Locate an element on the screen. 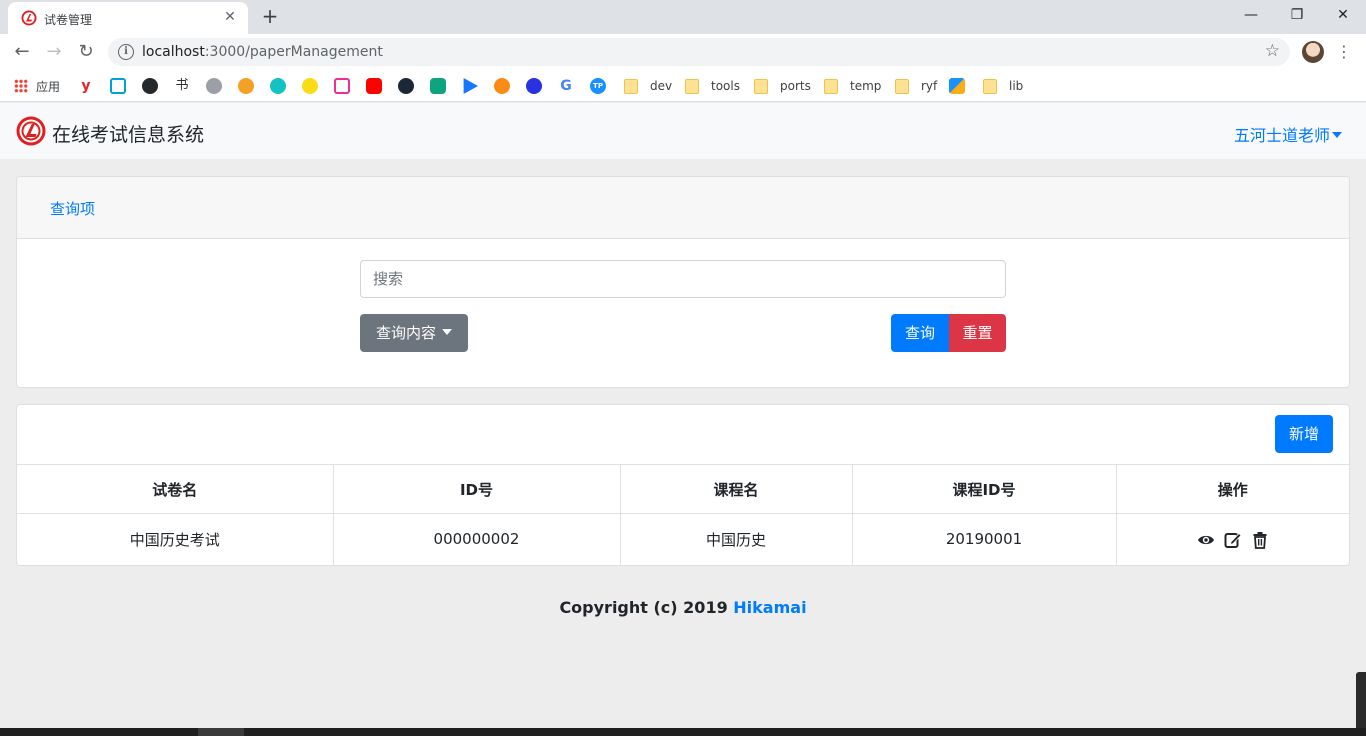 This screenshot has height=736, width=1366. address-bar: i localhost:3000/paperManagement ☆ is located at coordinates (699, 52).